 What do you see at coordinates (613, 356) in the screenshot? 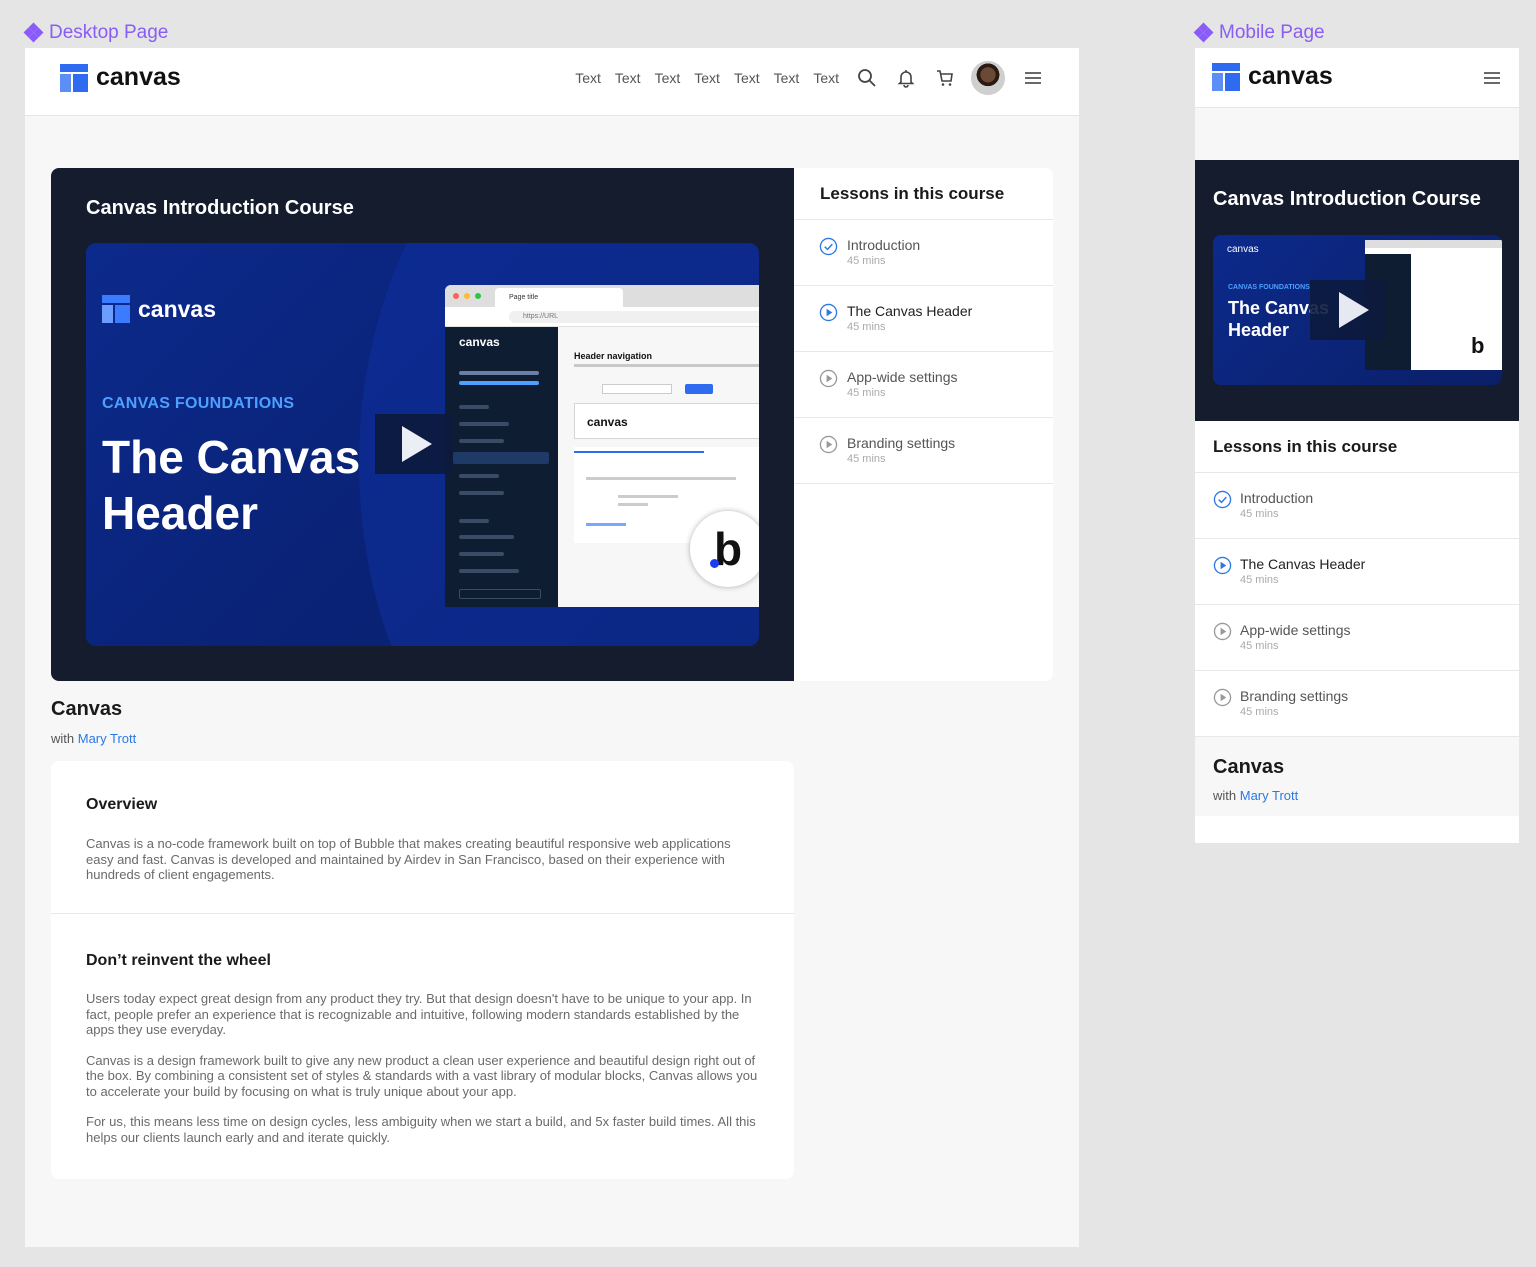
I see `mock-section-title: Header navigation` at bounding box center [613, 356].